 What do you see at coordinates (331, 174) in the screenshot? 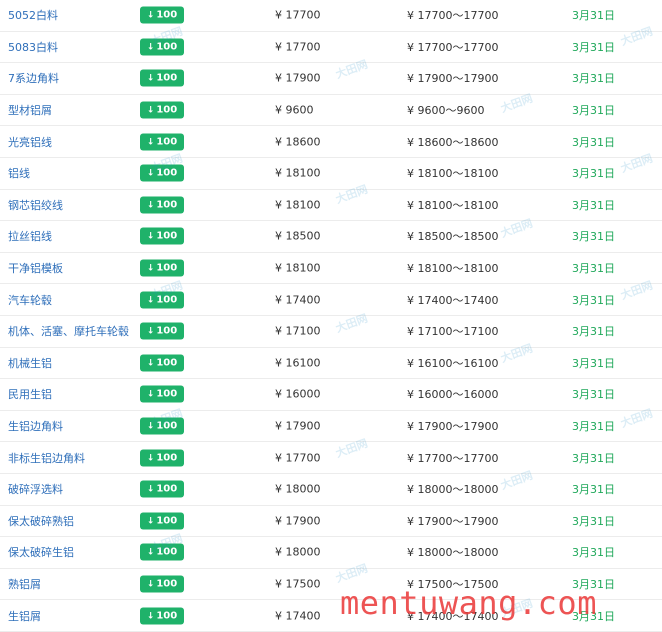
I see `table-row: 铝线 ↓ 100 ¥ 18100 ¥ 18100～18100 3月31日` at bounding box center [331, 174].